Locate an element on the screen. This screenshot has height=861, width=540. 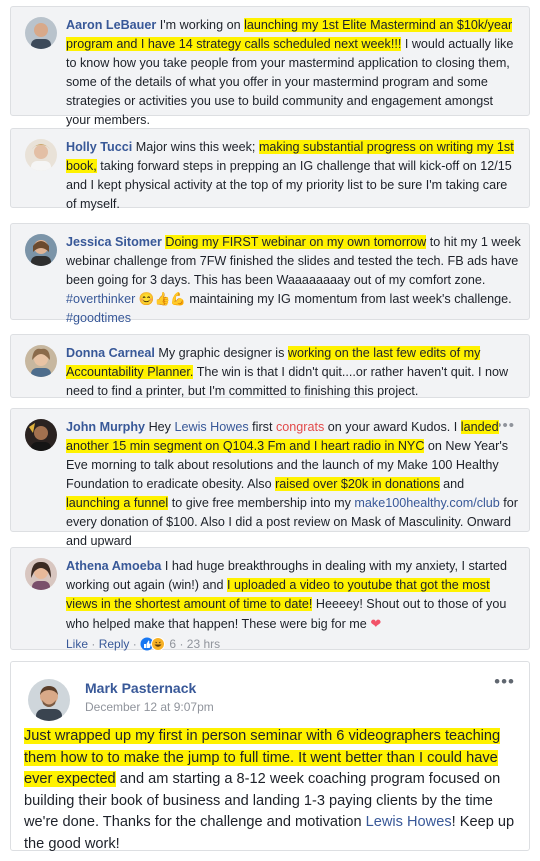
poster-name: Mark Pasternack is located at coordinates (140, 688).